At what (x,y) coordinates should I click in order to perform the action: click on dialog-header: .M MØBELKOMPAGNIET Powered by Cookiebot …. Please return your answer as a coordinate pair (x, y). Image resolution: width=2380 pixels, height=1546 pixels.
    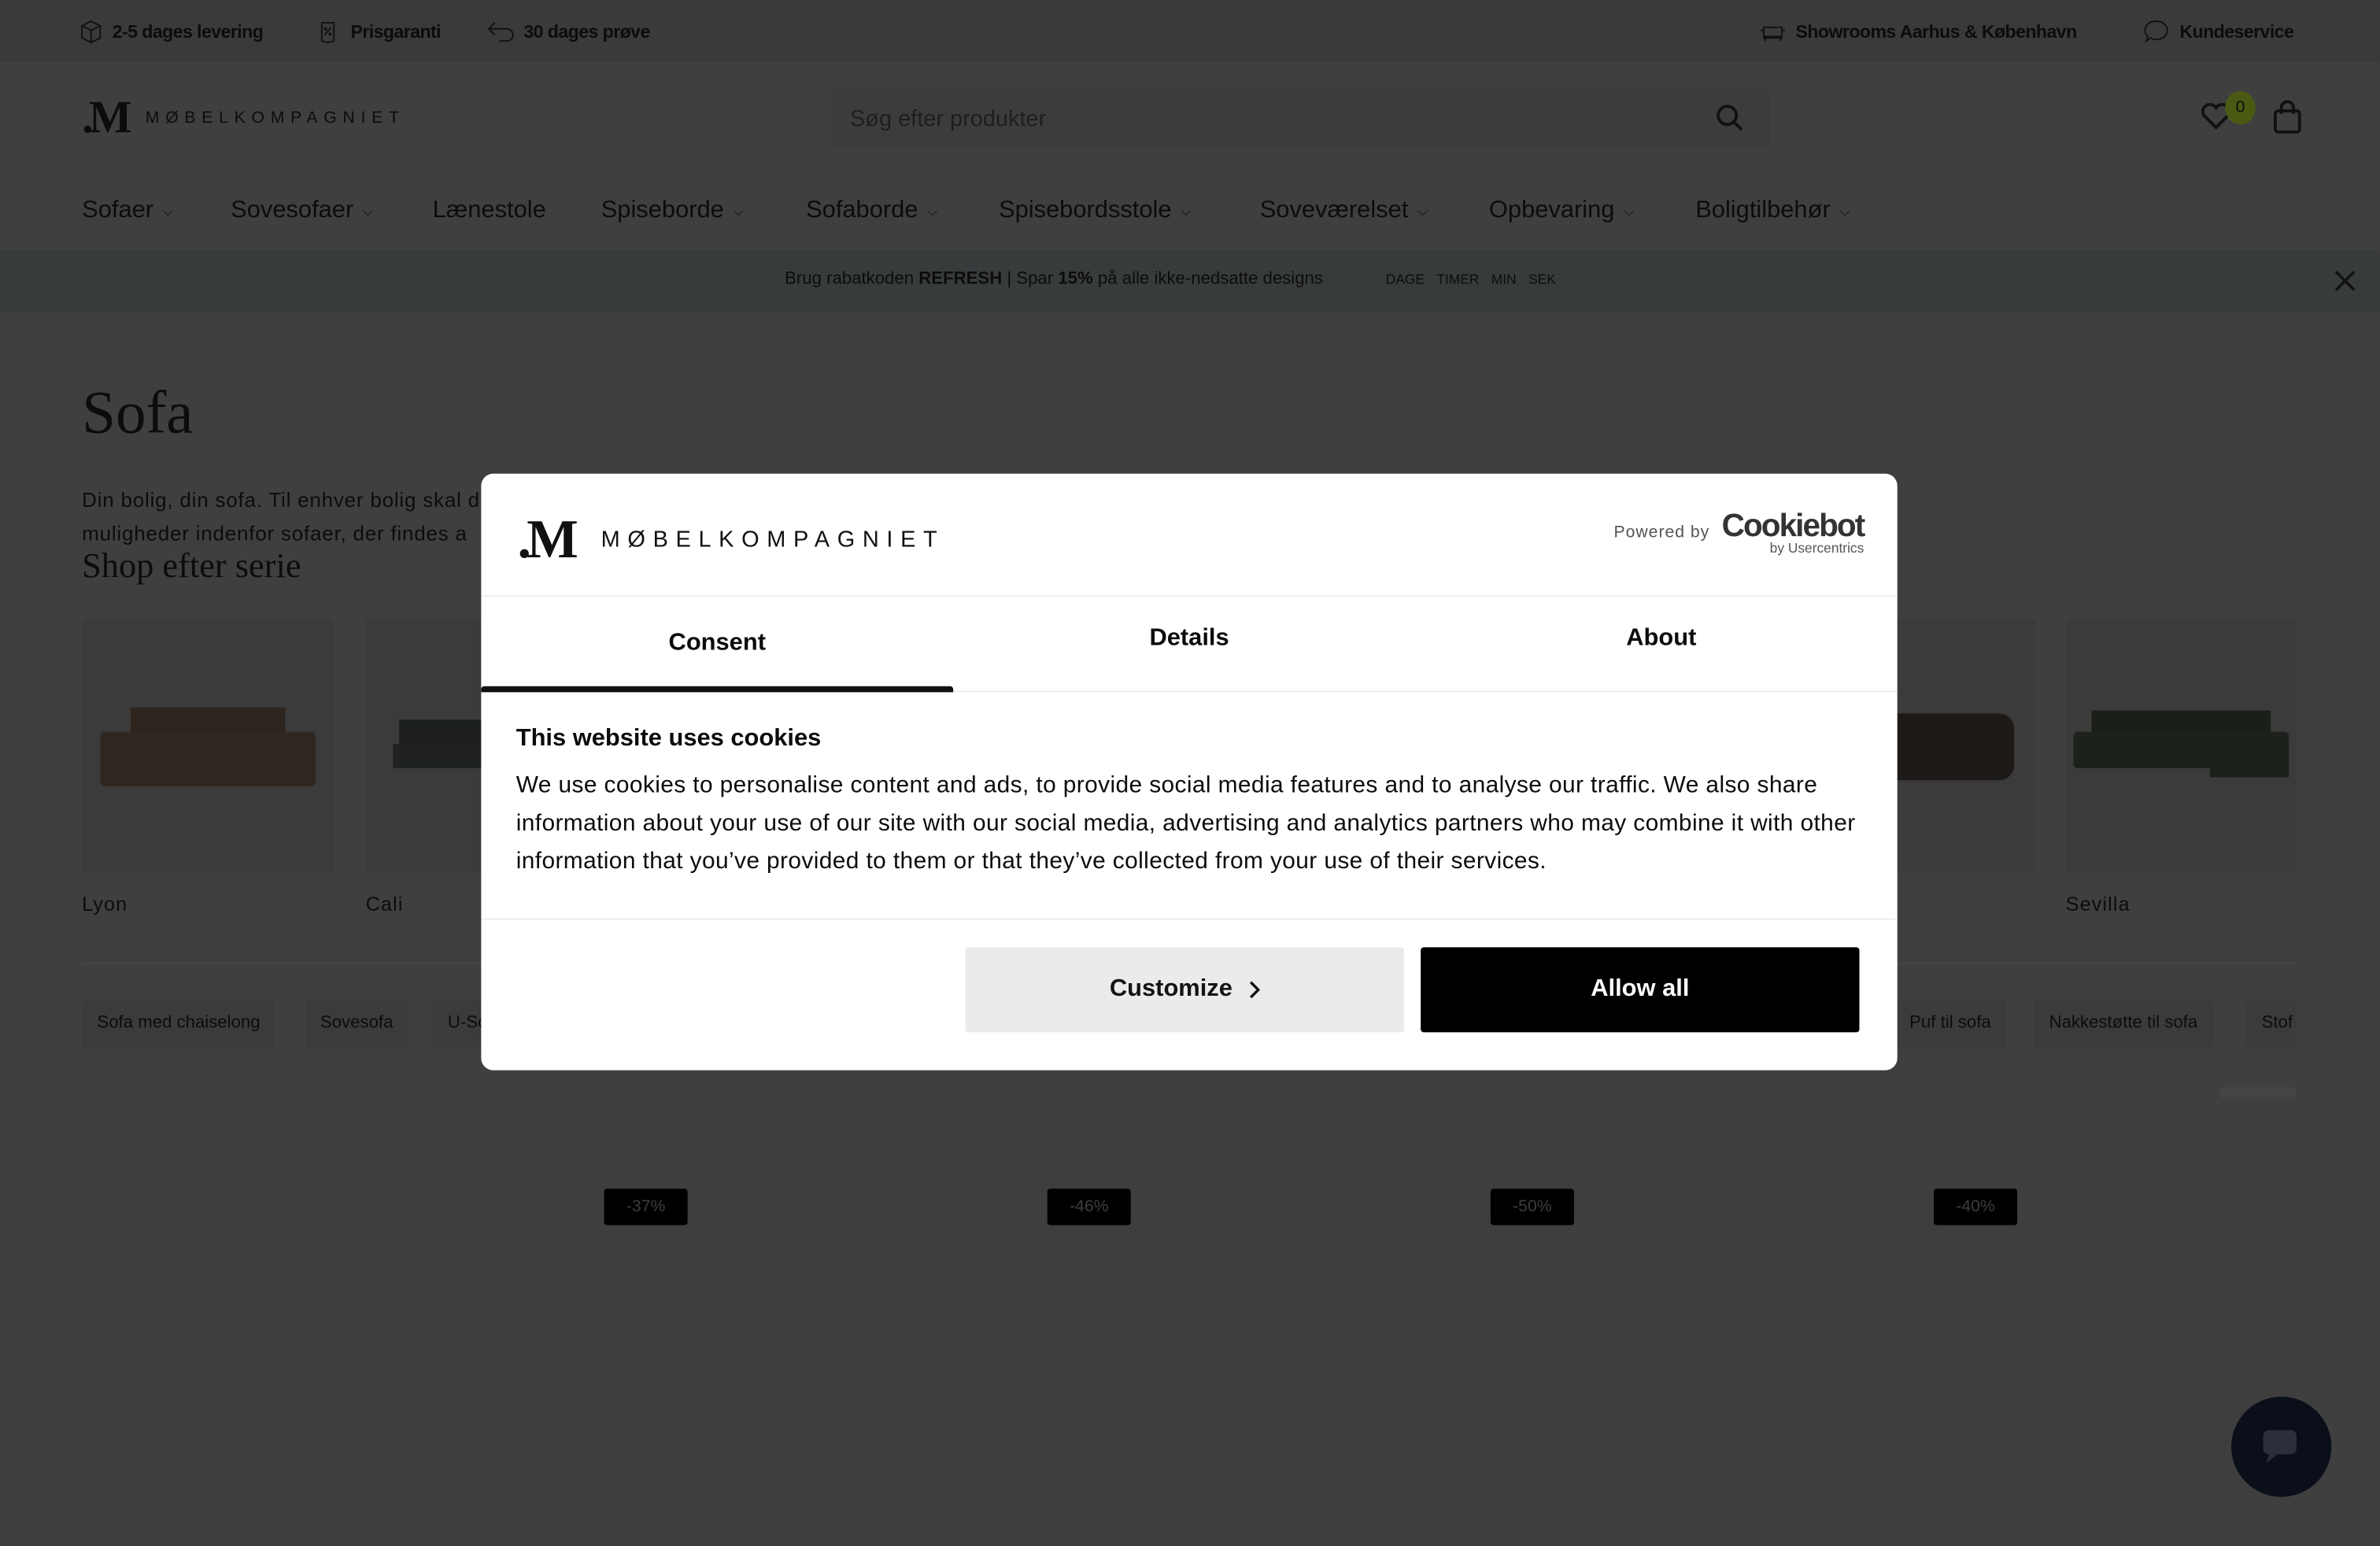
    Looking at the image, I should click on (1189, 535).